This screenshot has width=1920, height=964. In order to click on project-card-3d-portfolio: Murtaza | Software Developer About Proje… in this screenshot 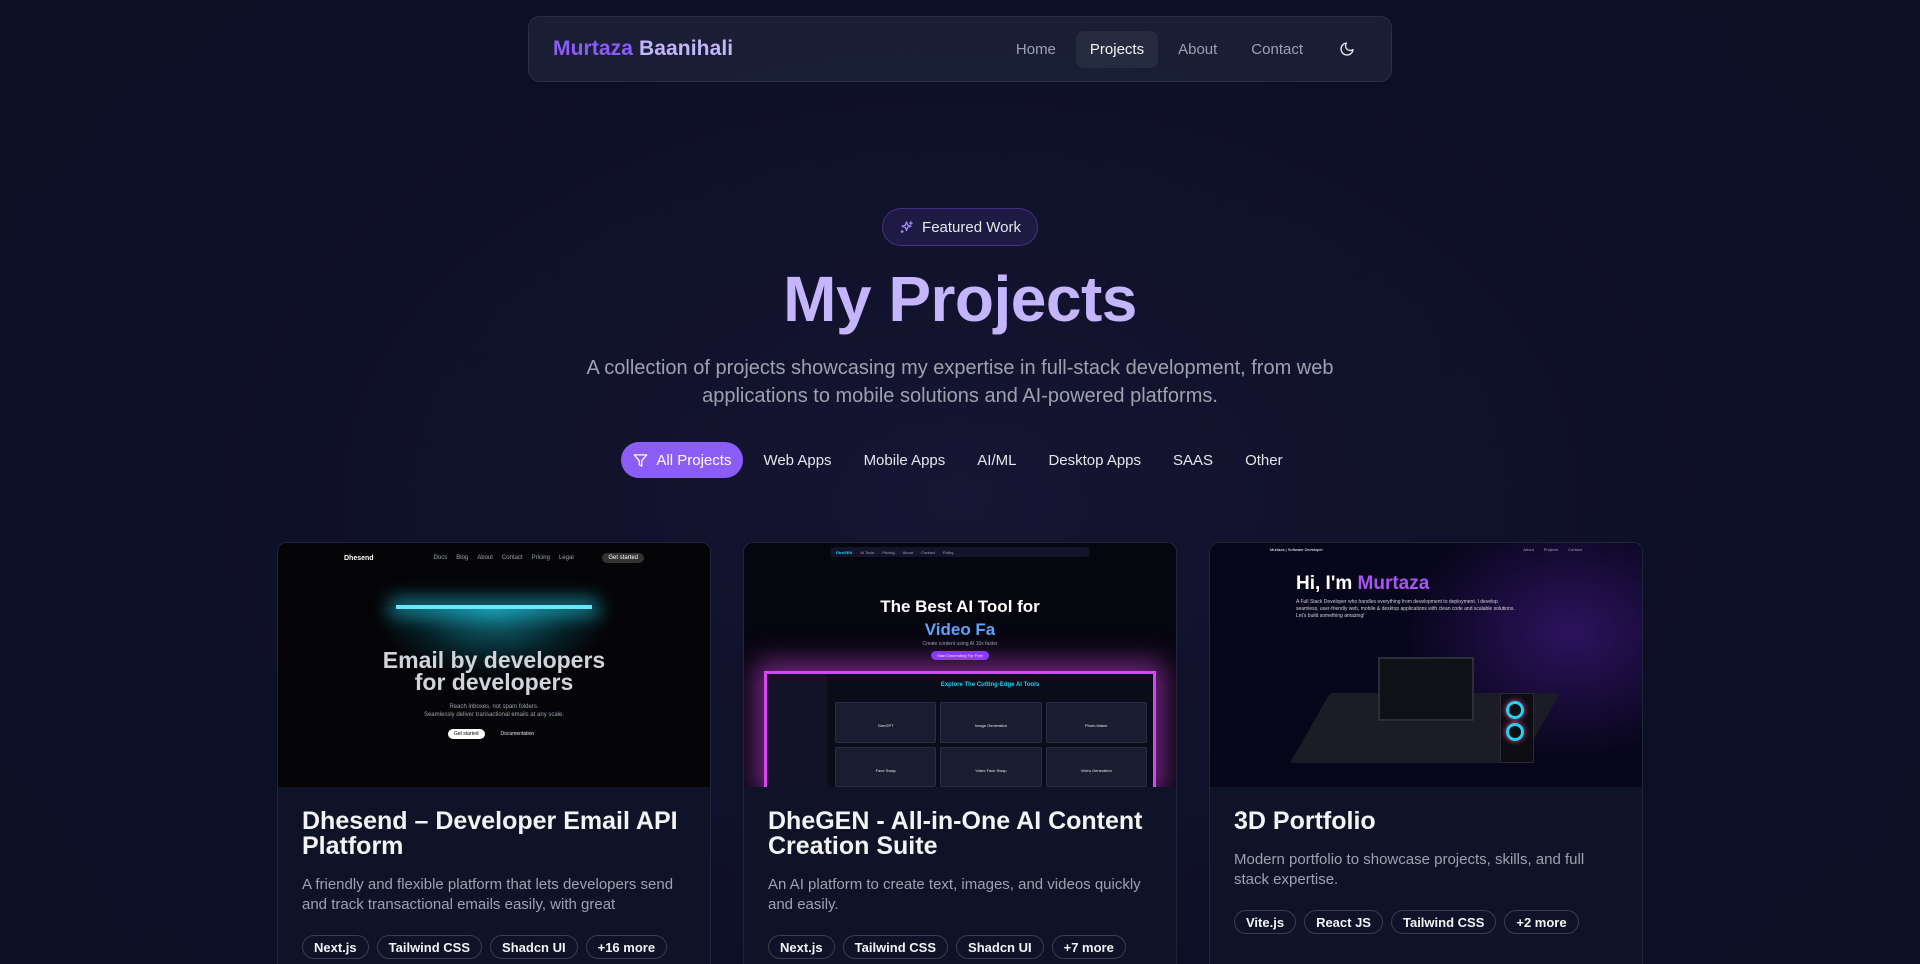, I will do `click(1426, 753)`.